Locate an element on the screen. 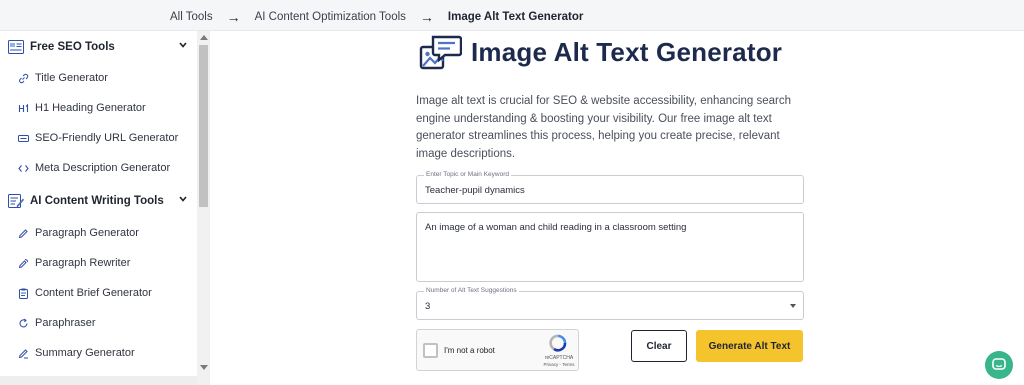  sidebar-item-content-brief-generator: Content Brief Generator is located at coordinates (98, 293).